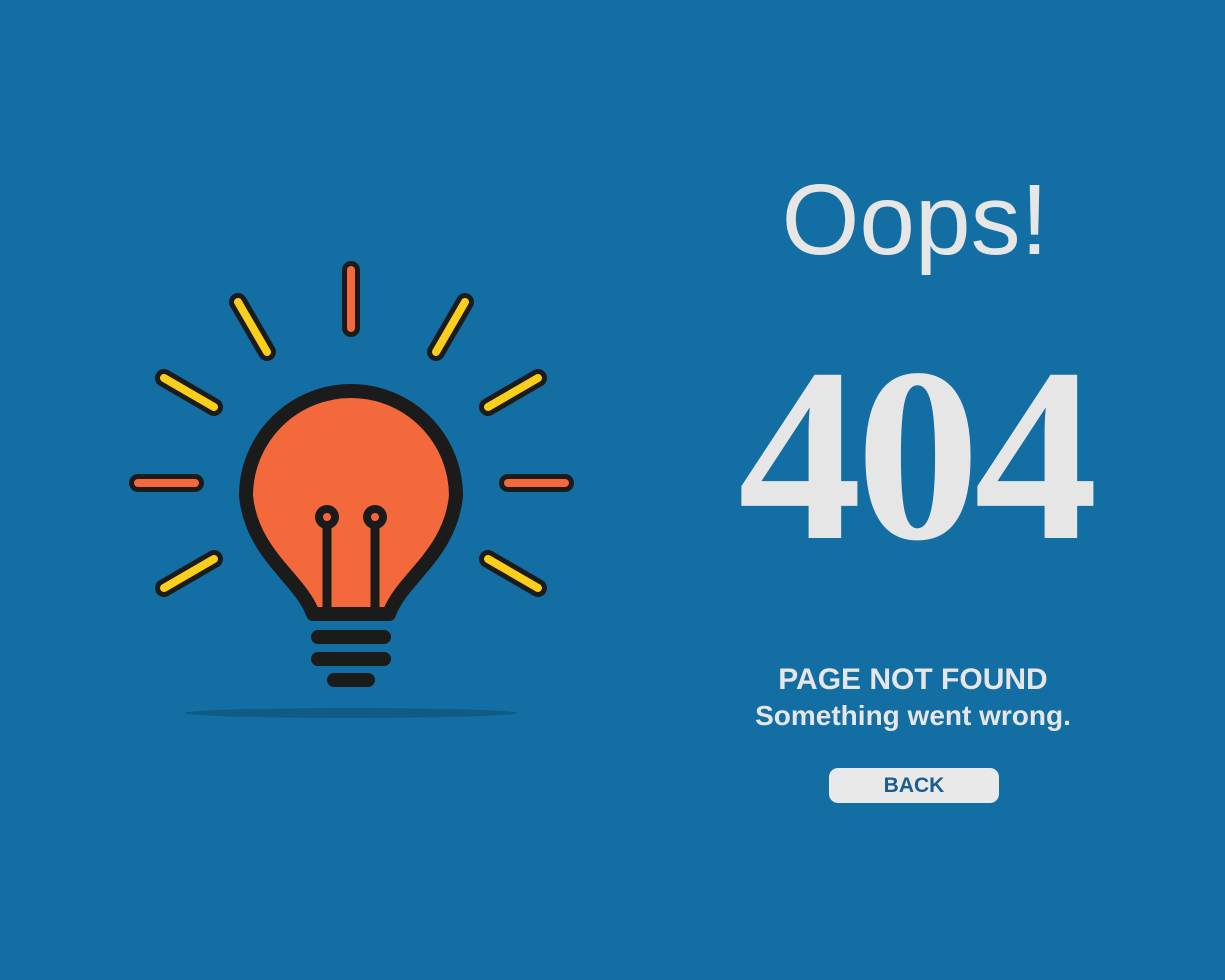 The image size is (1225, 980). I want to click on oops-heading: Oops!, so click(915, 220).